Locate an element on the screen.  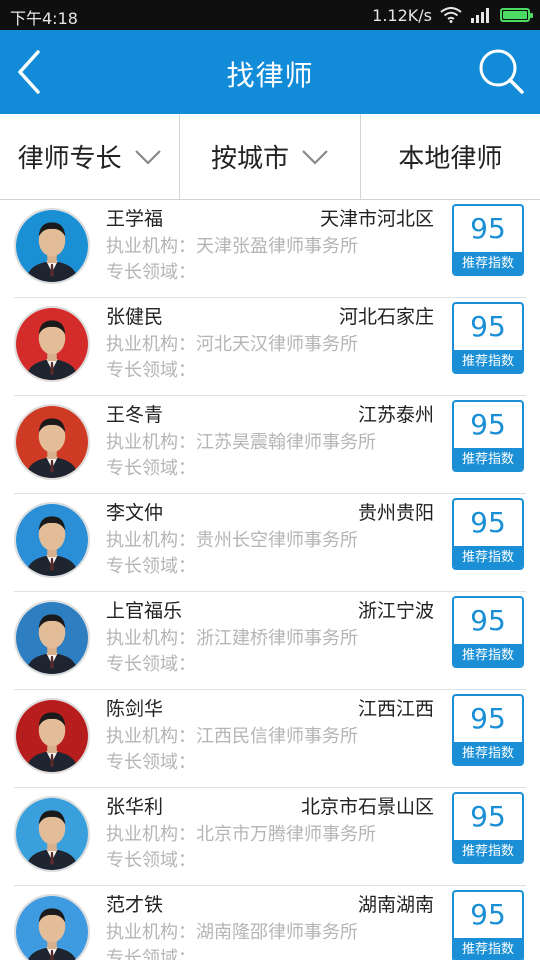
lawyer-row: 陈剑华 江西江西 执业机构：江西民信律师事务所 专长领域： 95 推荐指数 is located at coordinates (270, 739).